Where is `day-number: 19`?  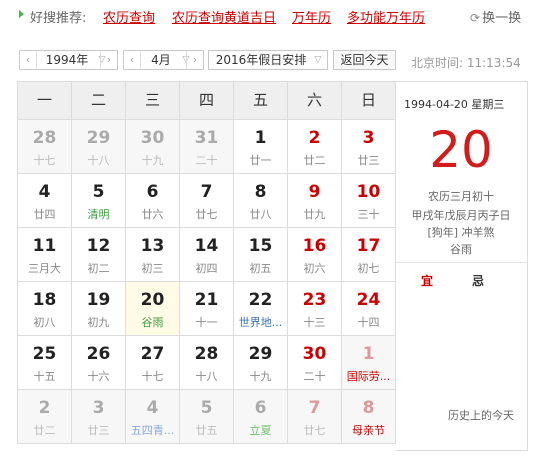
day-number: 19 is located at coordinates (98, 300).